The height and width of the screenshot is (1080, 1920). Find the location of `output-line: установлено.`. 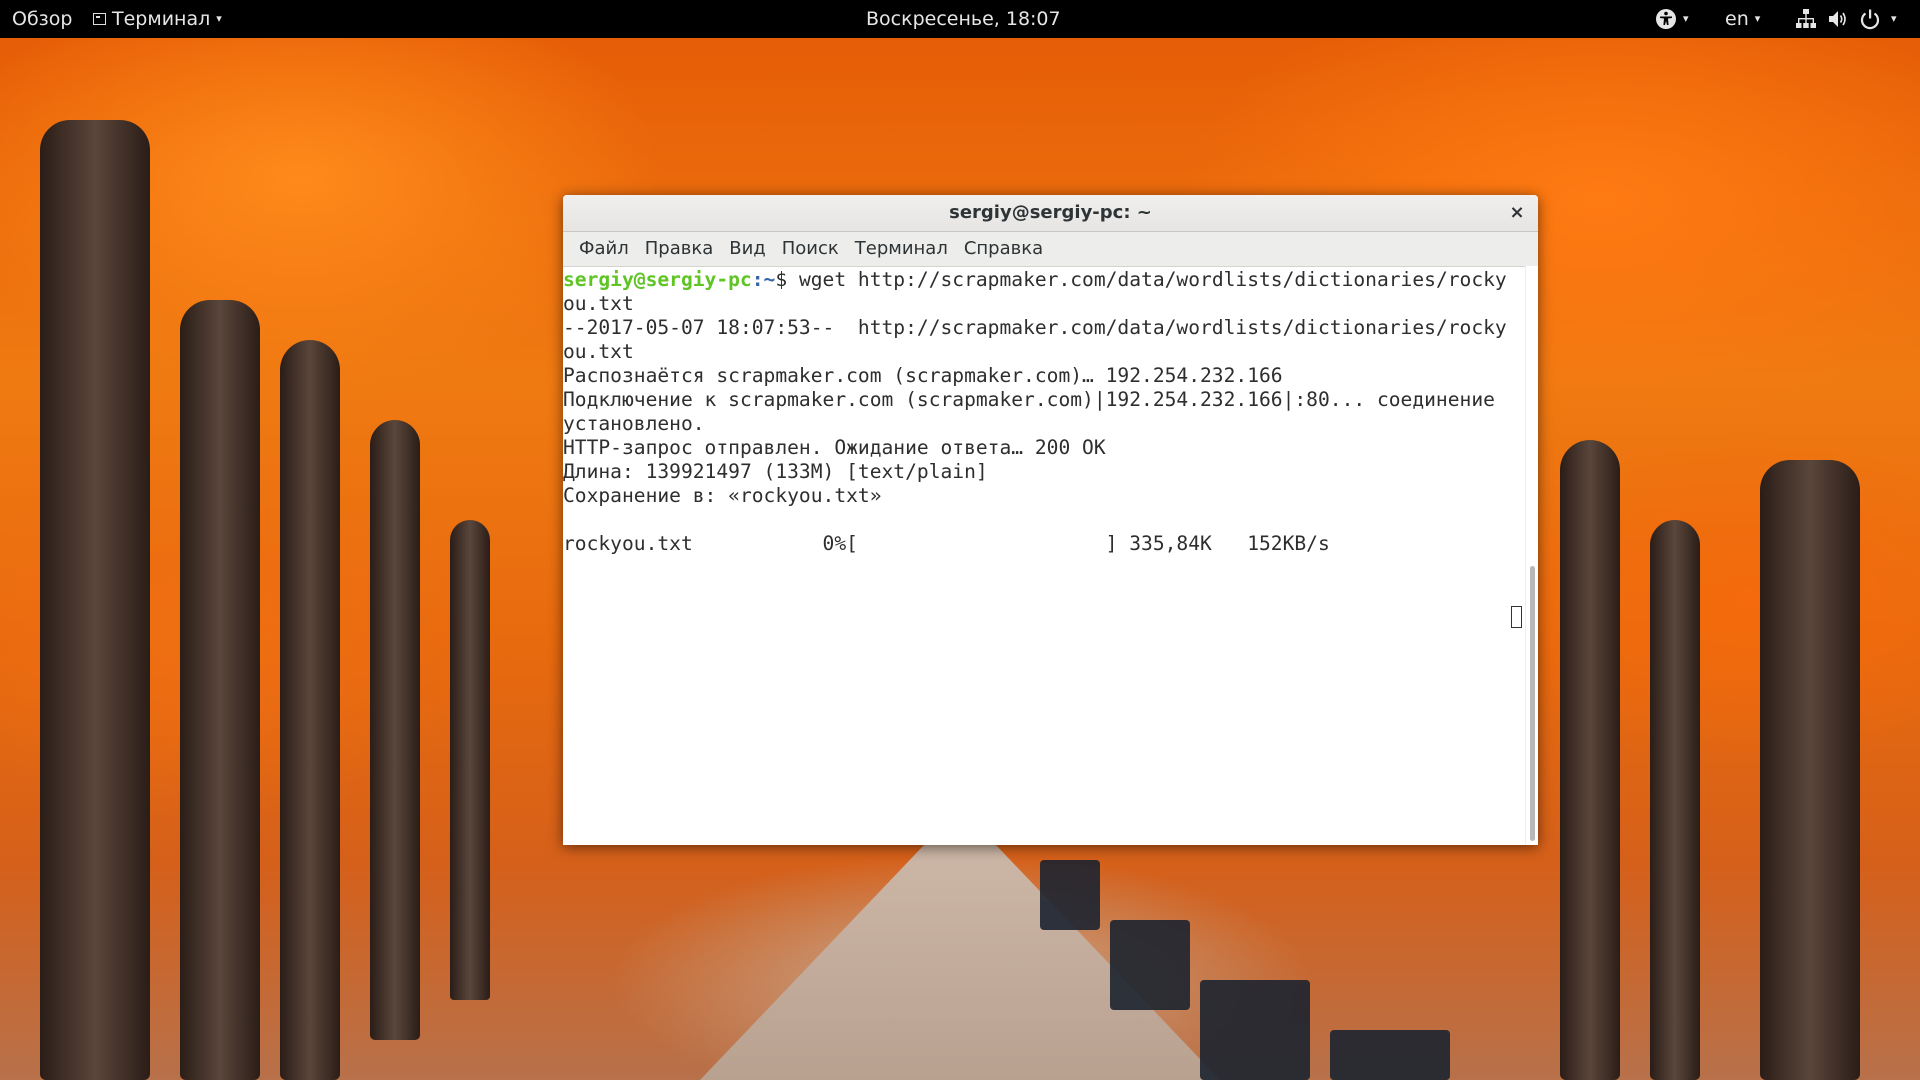

output-line: установлено. is located at coordinates (634, 423).